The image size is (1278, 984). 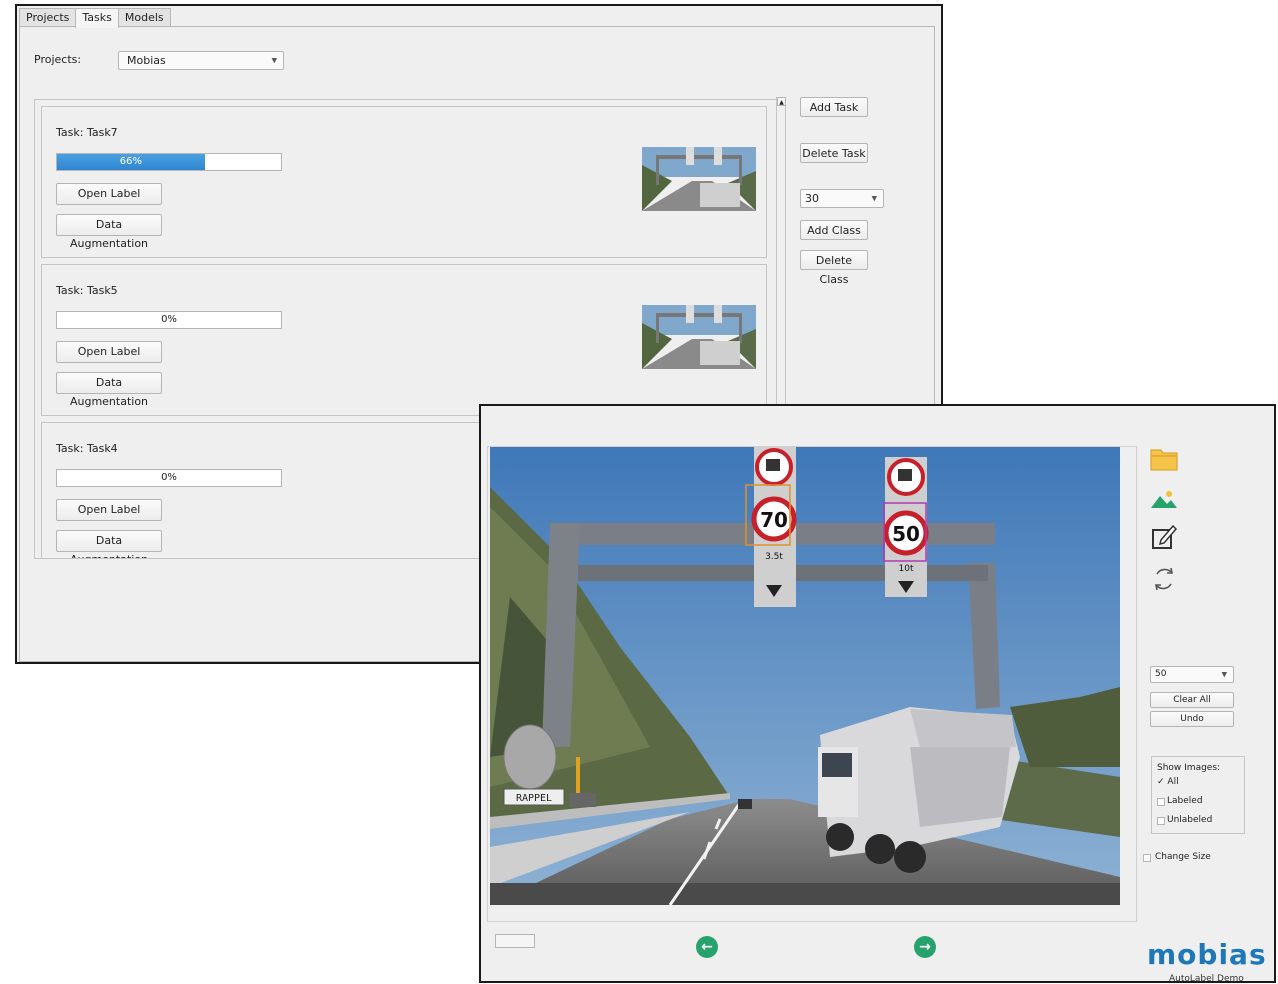 I want to click on tab-projects: Projects, so click(x=48, y=17).